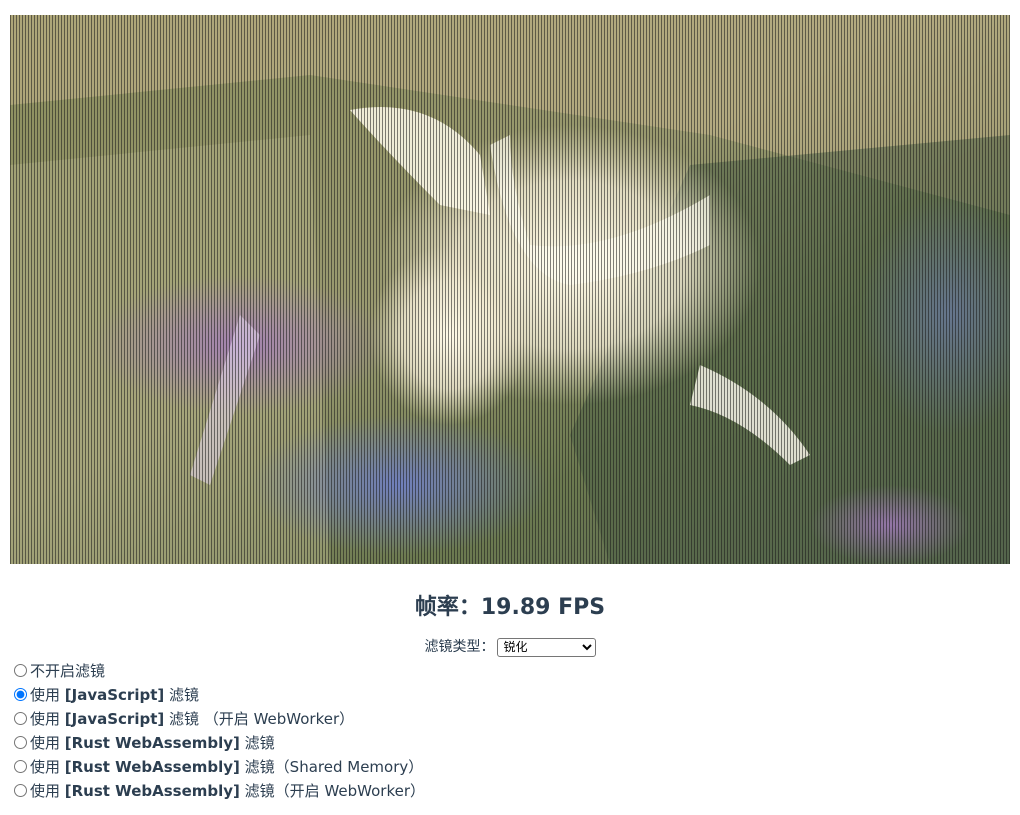 The height and width of the screenshot is (815, 1020). I want to click on mode-option-none: 不开启滤镜, so click(219, 671).